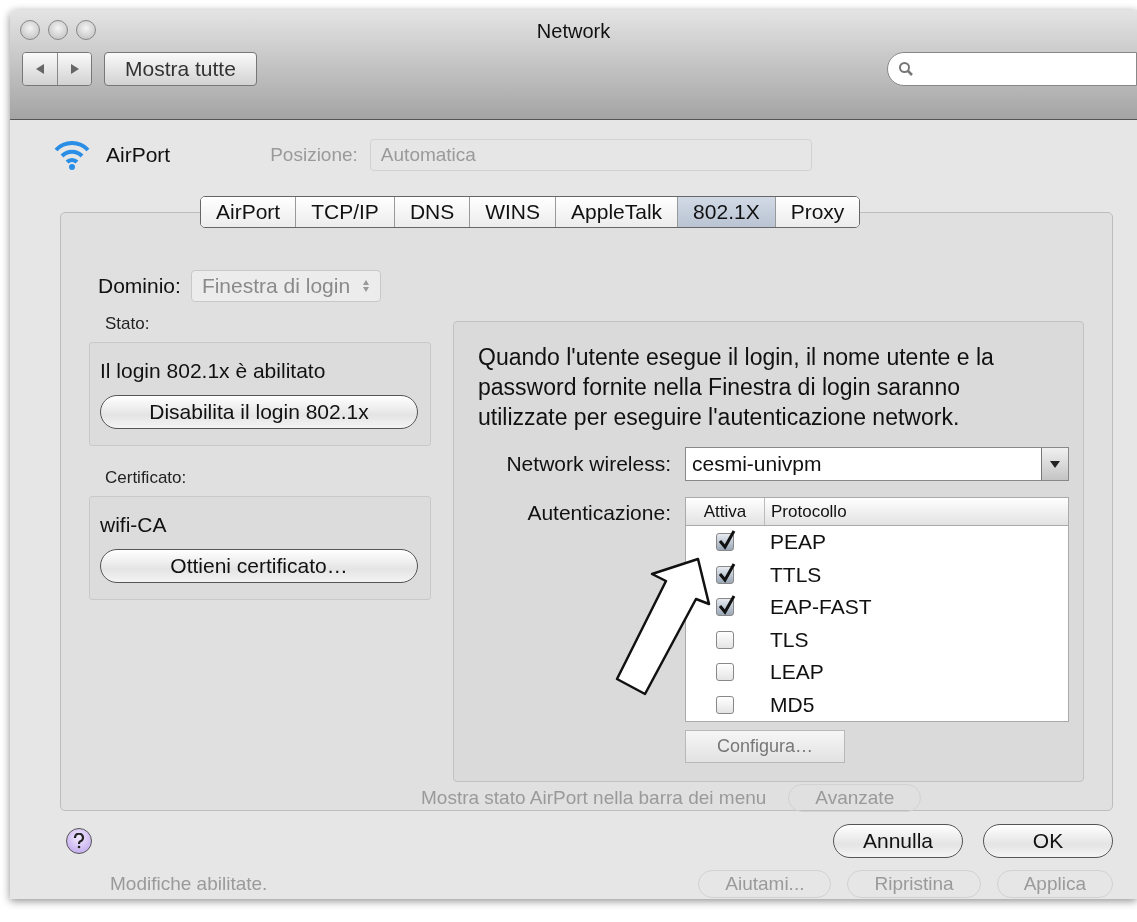 The width and height of the screenshot is (1137, 922). I want to click on domain-label: Dominio:, so click(139, 286).